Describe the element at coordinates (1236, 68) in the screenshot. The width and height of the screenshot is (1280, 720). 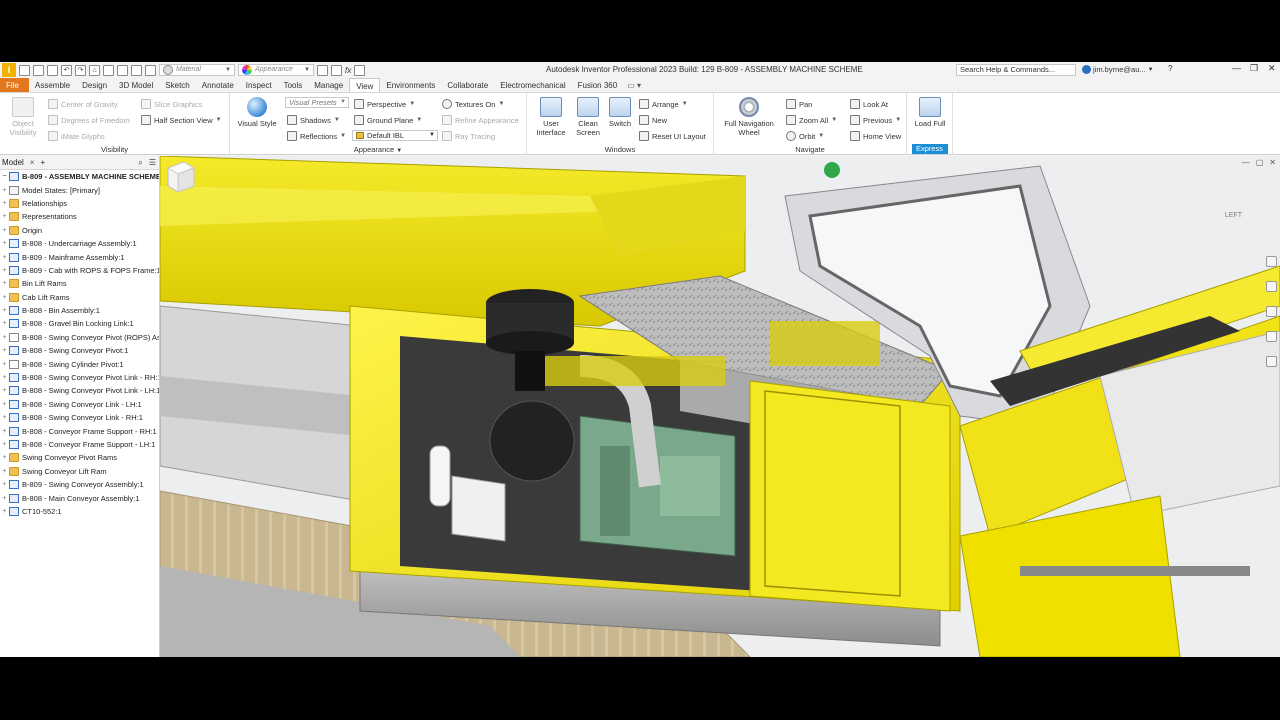
I see `minimize-icon: —` at that location.